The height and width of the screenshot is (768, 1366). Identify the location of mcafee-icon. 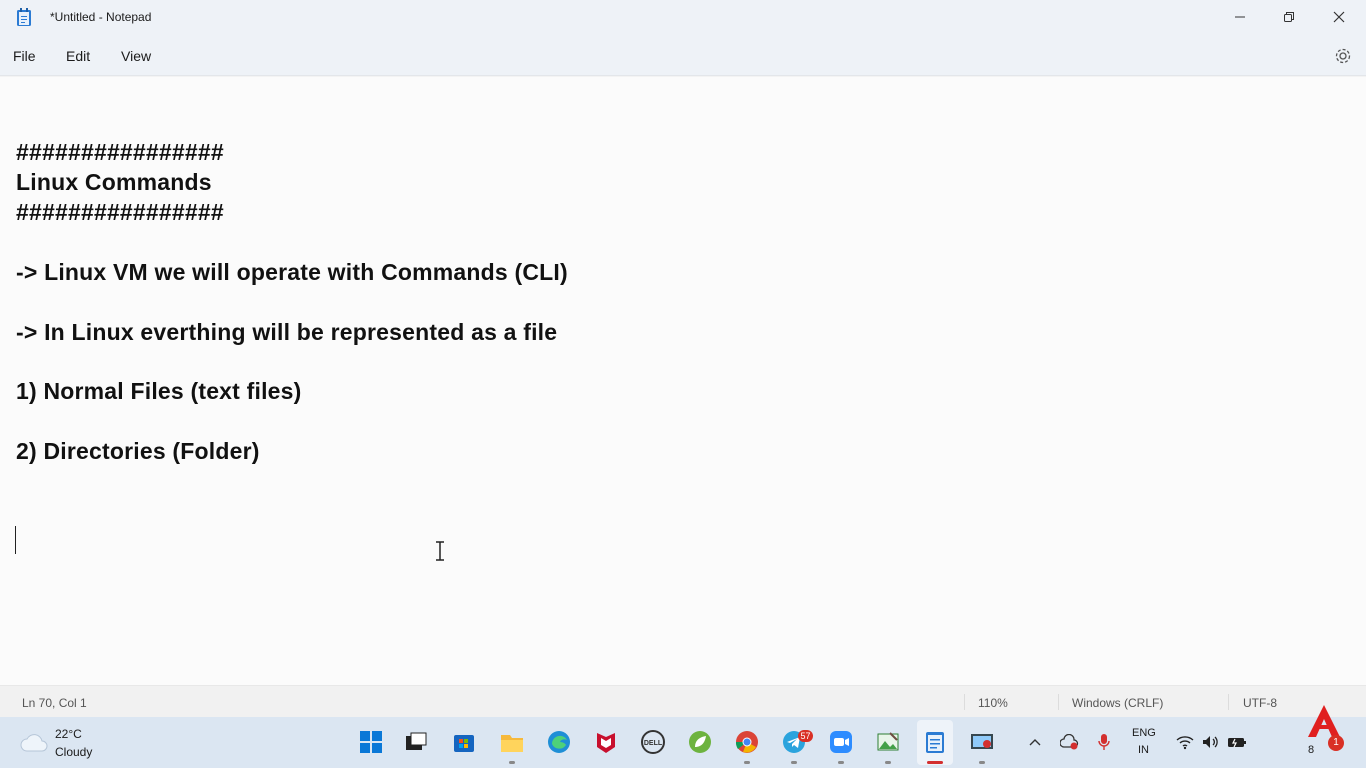
(606, 742).